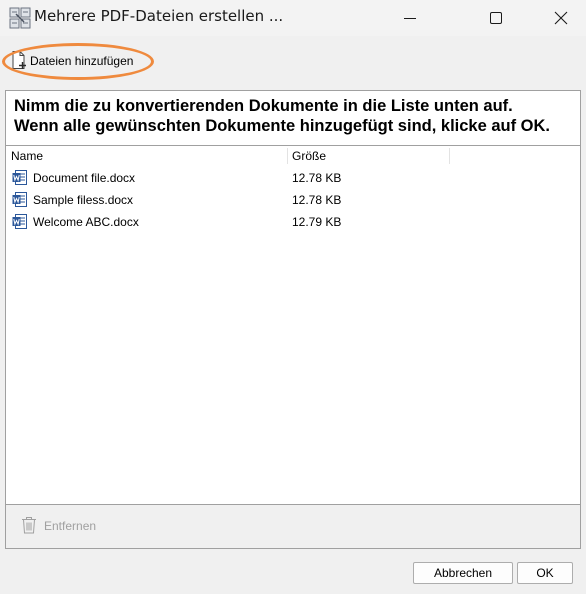 The image size is (586, 594). I want to click on list-header: Name Größe, so click(293, 155).